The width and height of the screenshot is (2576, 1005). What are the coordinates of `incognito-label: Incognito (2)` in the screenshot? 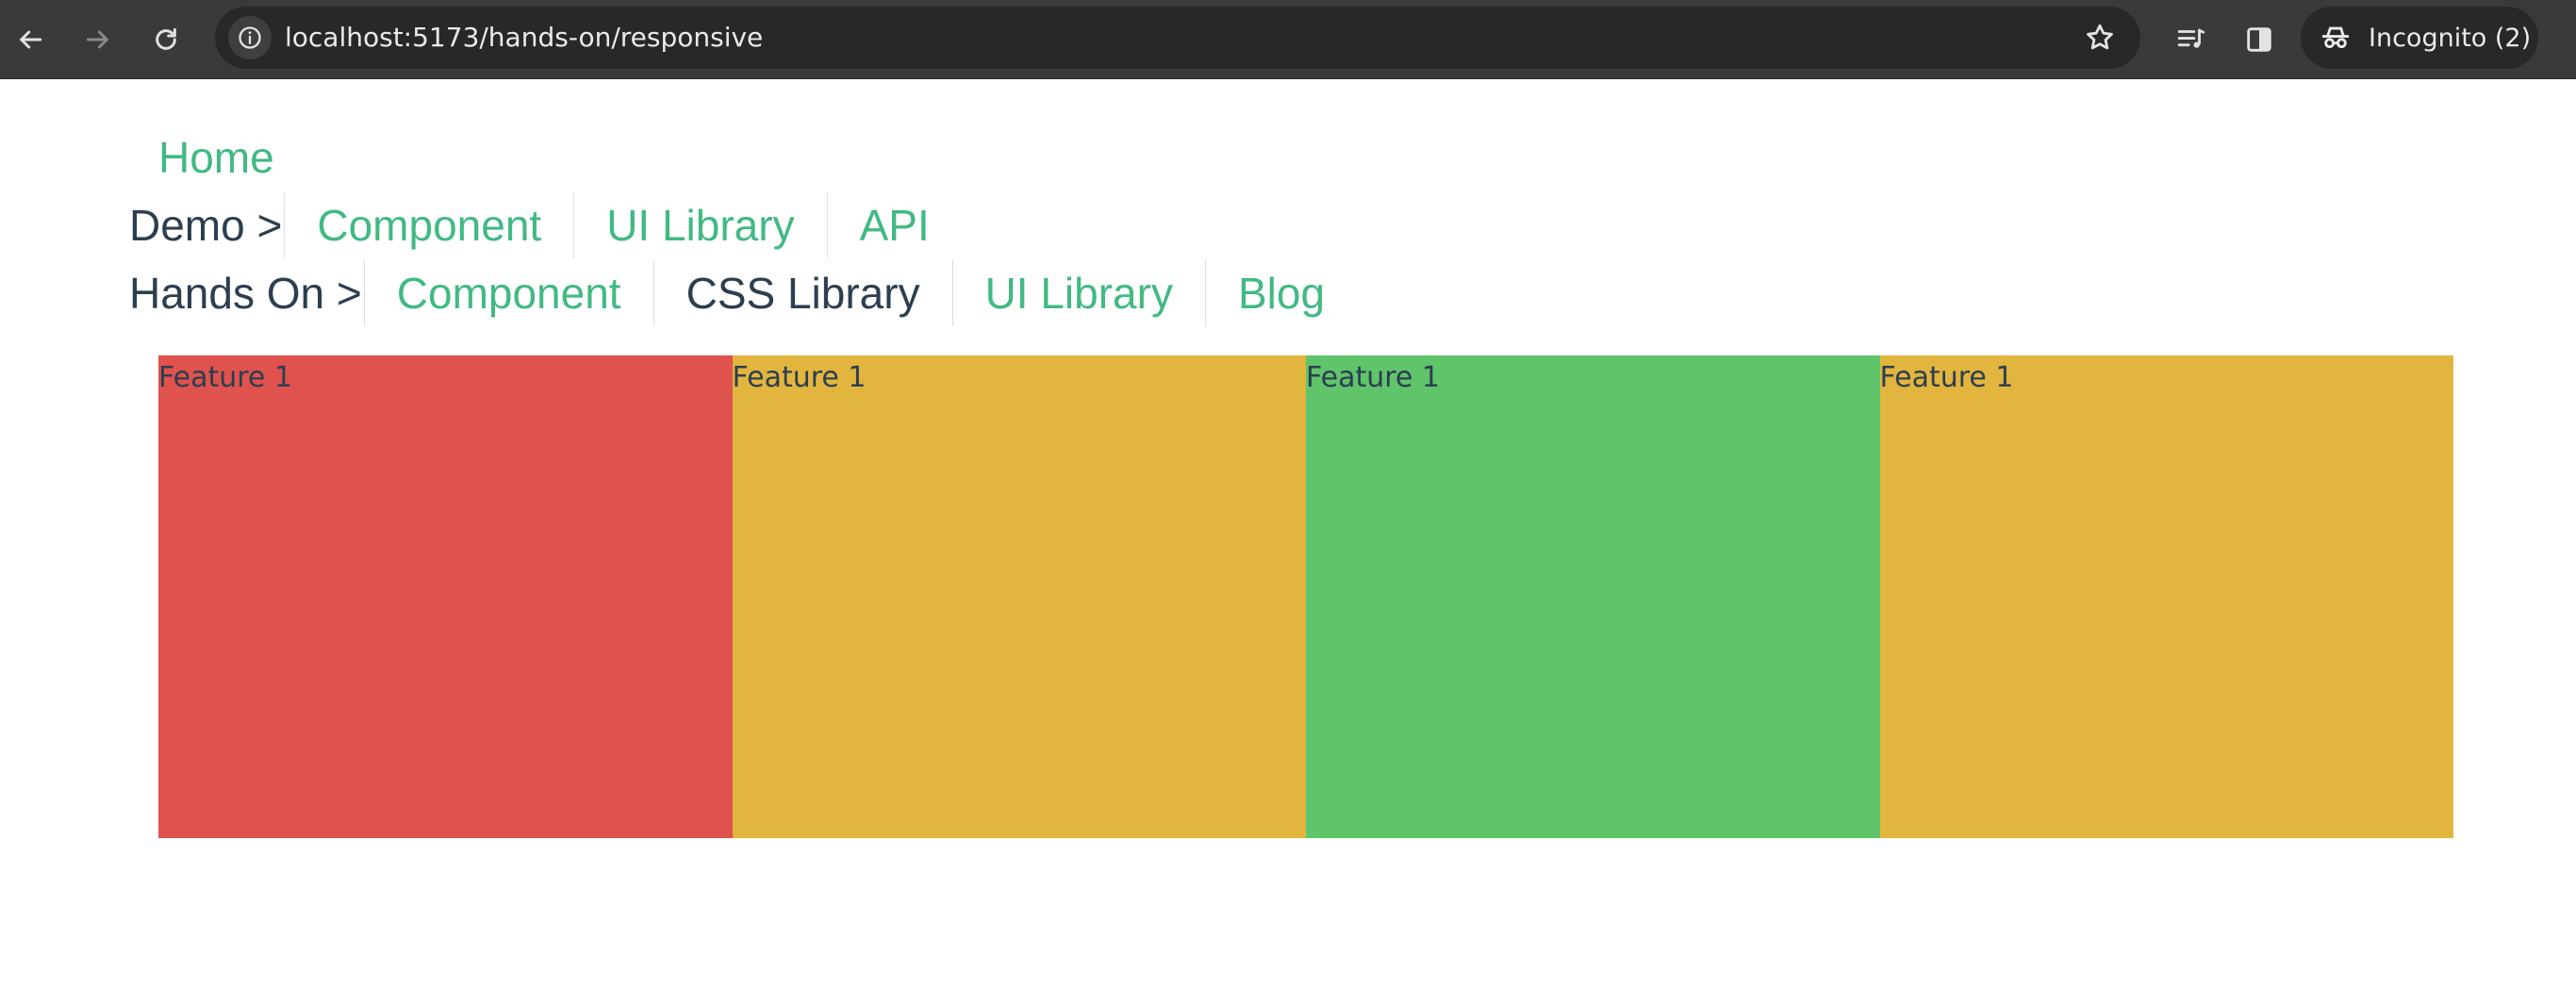 It's located at (2450, 38).